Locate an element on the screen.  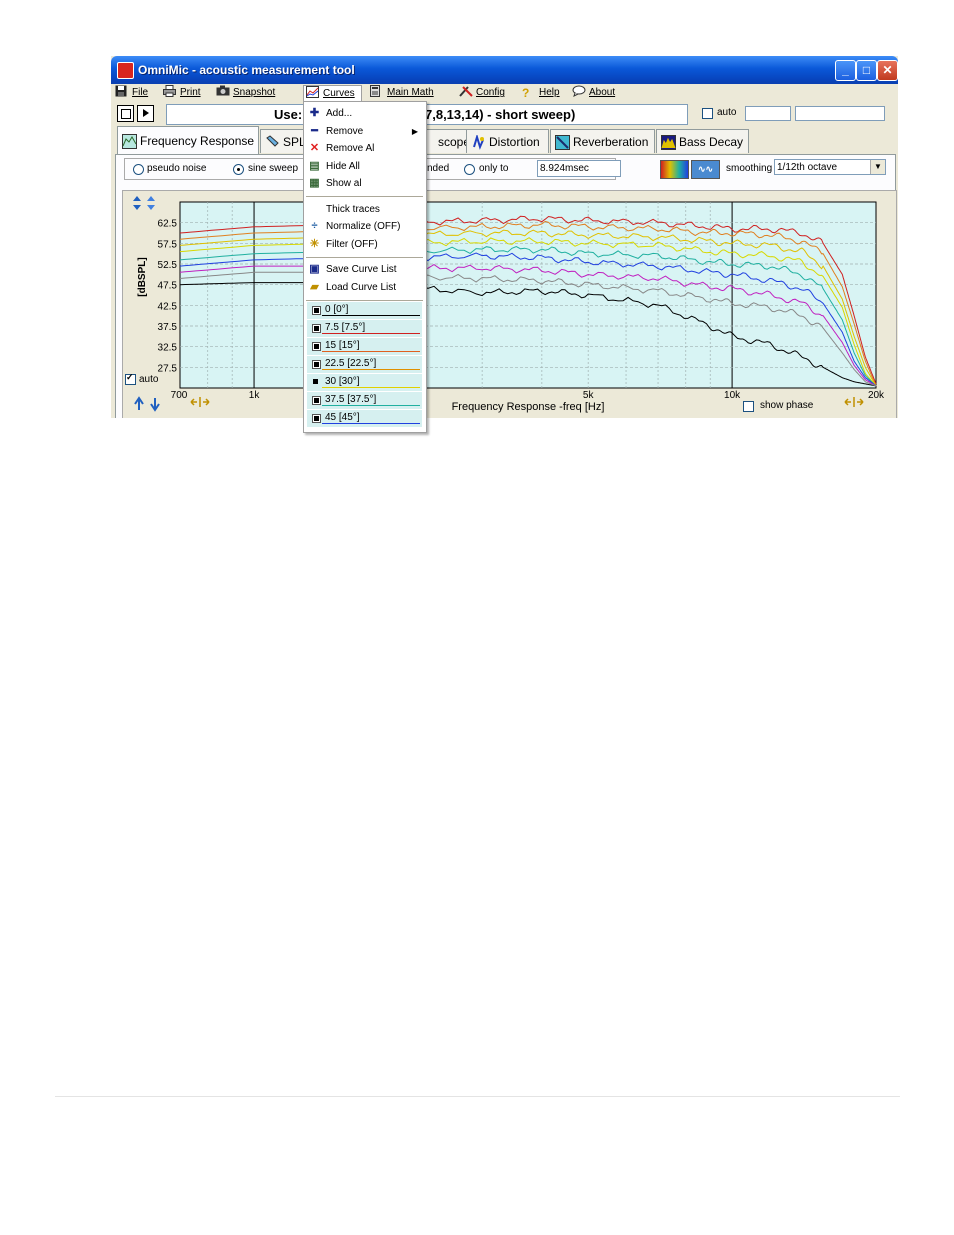
submenu-arrow-icon: ▶ is located at coordinates (414, 131).